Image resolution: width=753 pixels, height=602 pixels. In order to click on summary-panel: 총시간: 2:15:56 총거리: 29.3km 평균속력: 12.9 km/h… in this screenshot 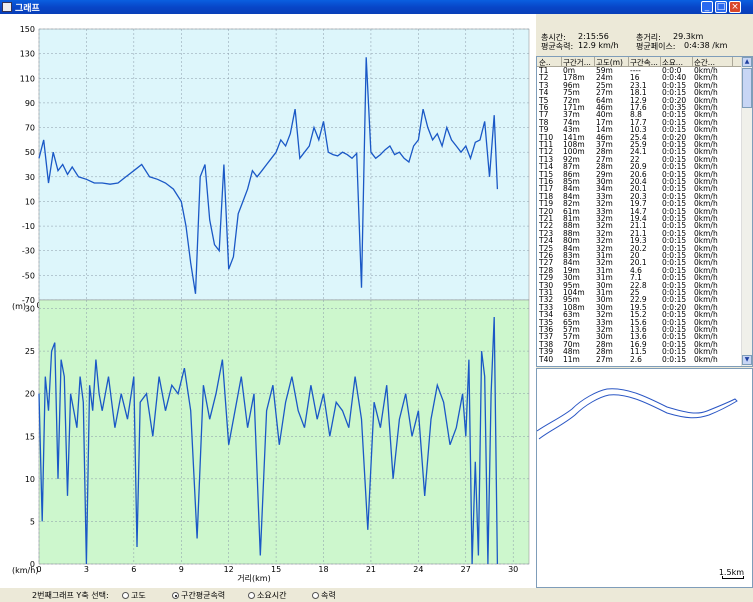, I will do `click(644, 34)`.